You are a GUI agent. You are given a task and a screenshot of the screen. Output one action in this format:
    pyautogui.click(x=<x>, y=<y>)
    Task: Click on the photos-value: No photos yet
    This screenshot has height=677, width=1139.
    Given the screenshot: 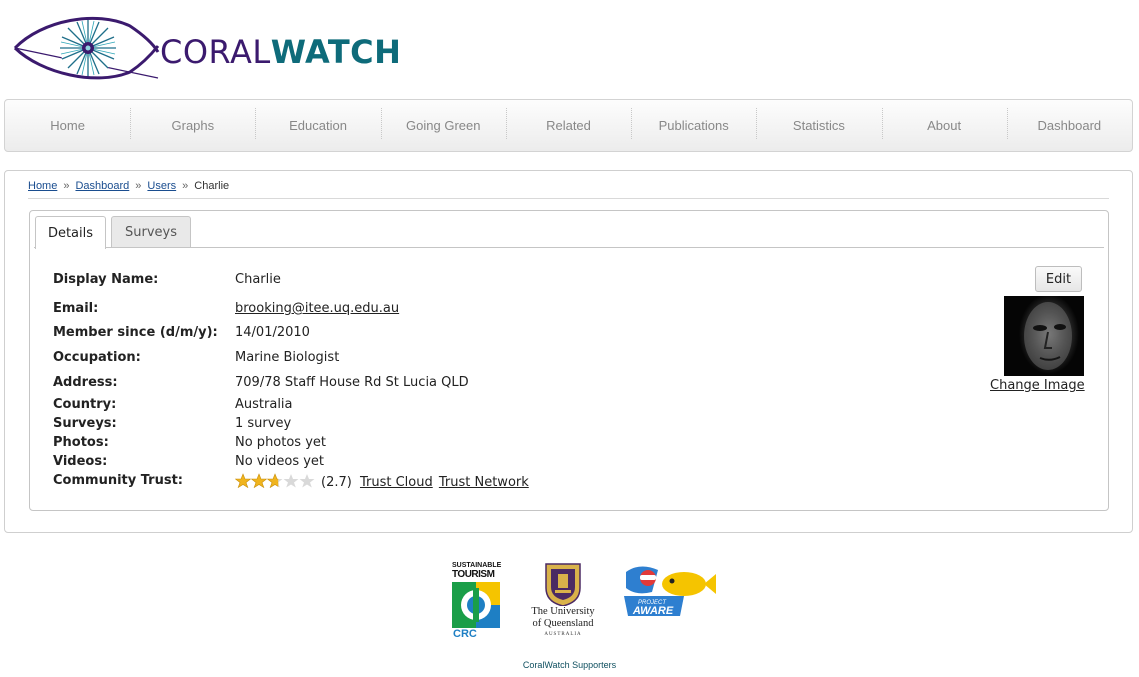 What is the action you would take?
    pyautogui.click(x=280, y=442)
    